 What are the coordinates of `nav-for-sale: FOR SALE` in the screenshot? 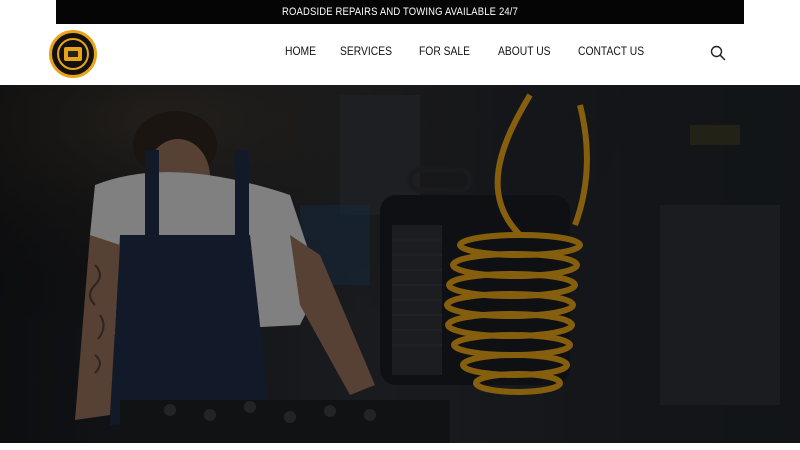 It's located at (444, 51).